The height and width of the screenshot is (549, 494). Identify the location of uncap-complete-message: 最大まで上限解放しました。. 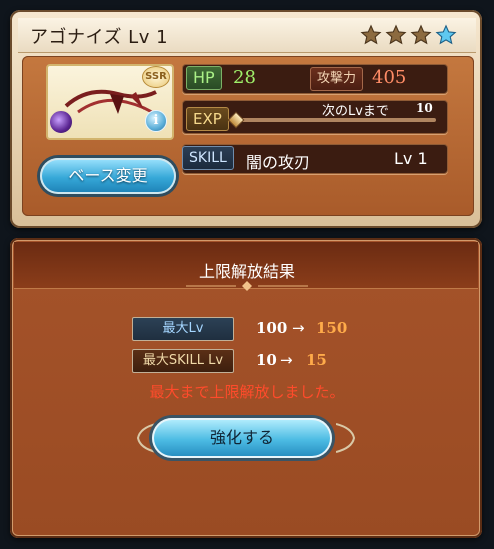
(247, 392).